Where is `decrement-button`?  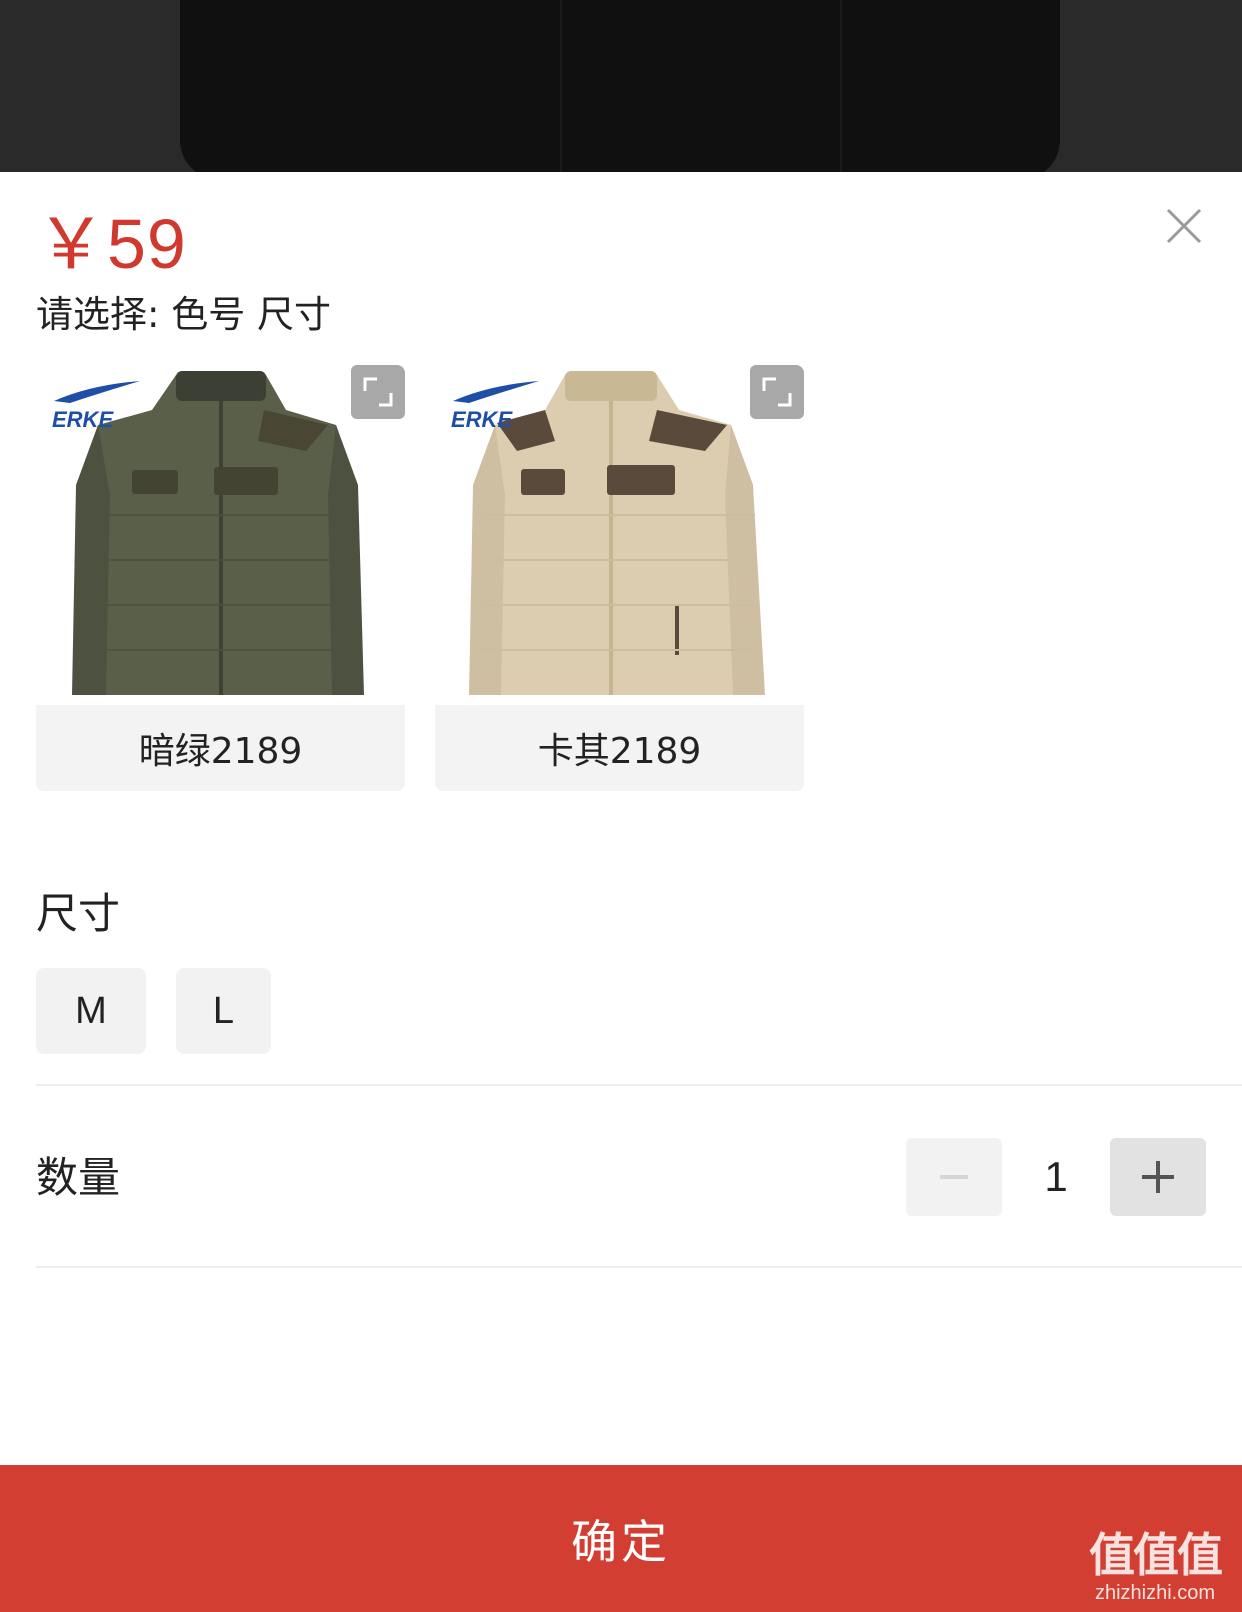 decrement-button is located at coordinates (954, 1177).